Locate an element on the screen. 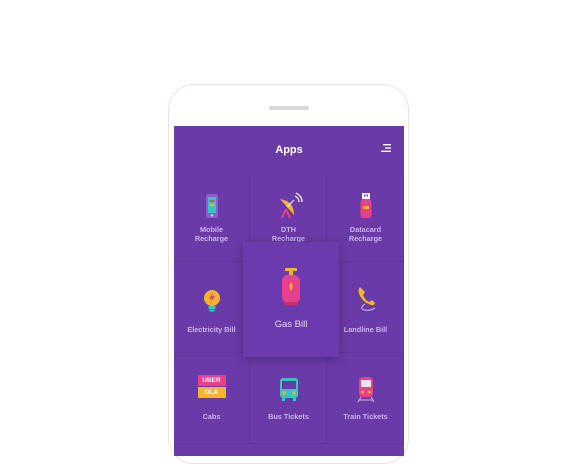 Image resolution: width=577 pixels, height=464 pixels. app-label: Mobile is located at coordinates (211, 229).